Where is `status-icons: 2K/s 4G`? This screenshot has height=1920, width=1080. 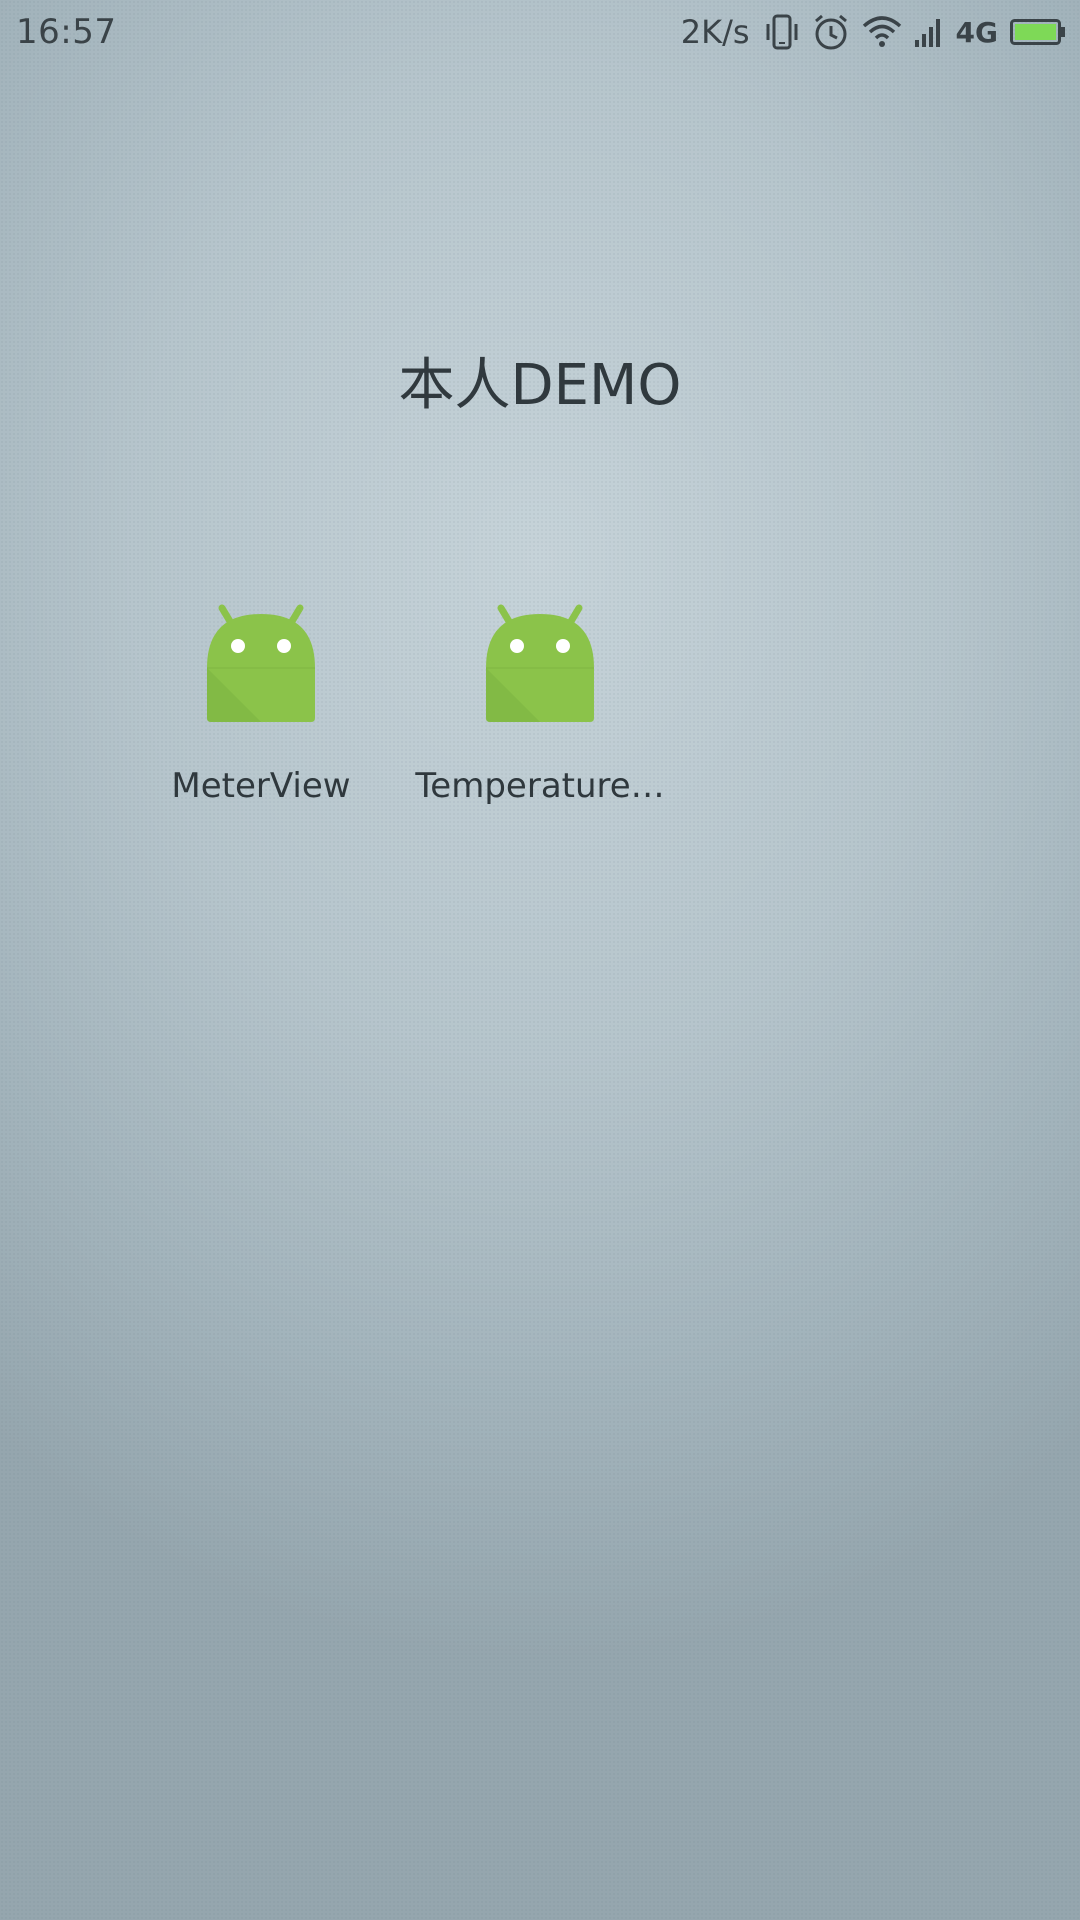 status-icons: 2K/s 4G is located at coordinates (873, 32).